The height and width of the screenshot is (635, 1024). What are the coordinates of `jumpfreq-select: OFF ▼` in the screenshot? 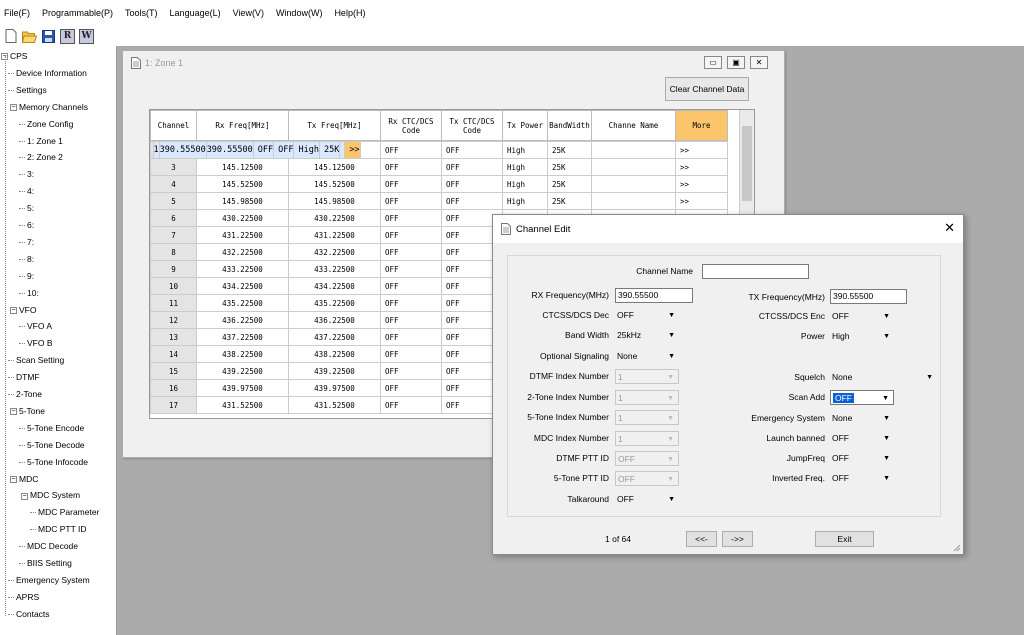 It's located at (862, 458).